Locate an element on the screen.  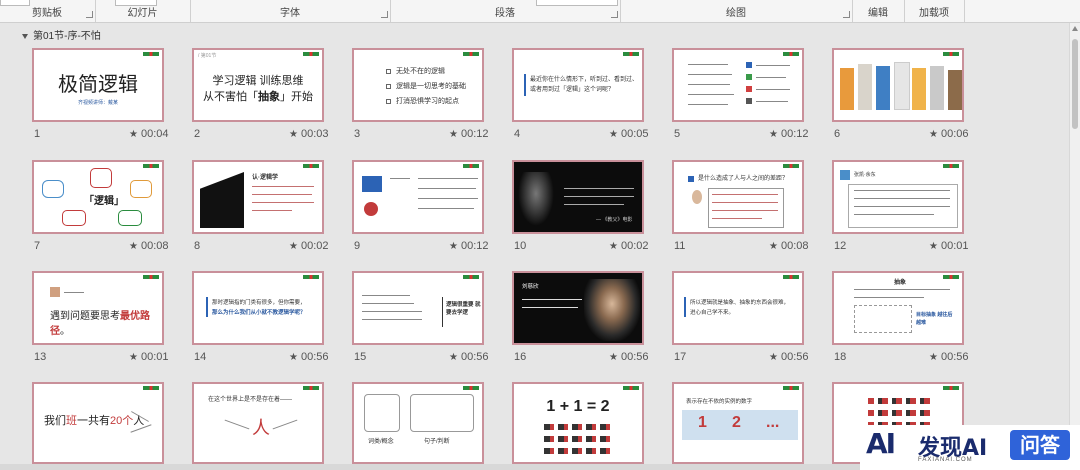
qa-button: 问答 is located at coordinates (1040, 445).